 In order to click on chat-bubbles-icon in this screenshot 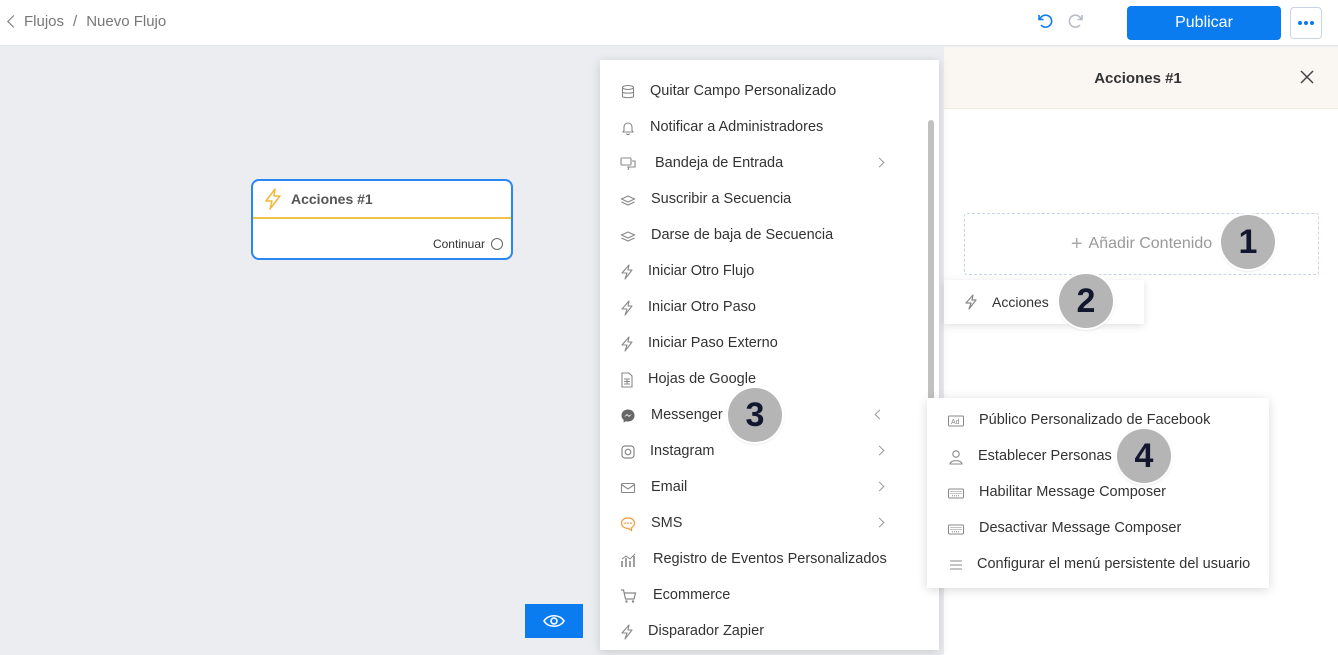, I will do `click(628, 164)`.